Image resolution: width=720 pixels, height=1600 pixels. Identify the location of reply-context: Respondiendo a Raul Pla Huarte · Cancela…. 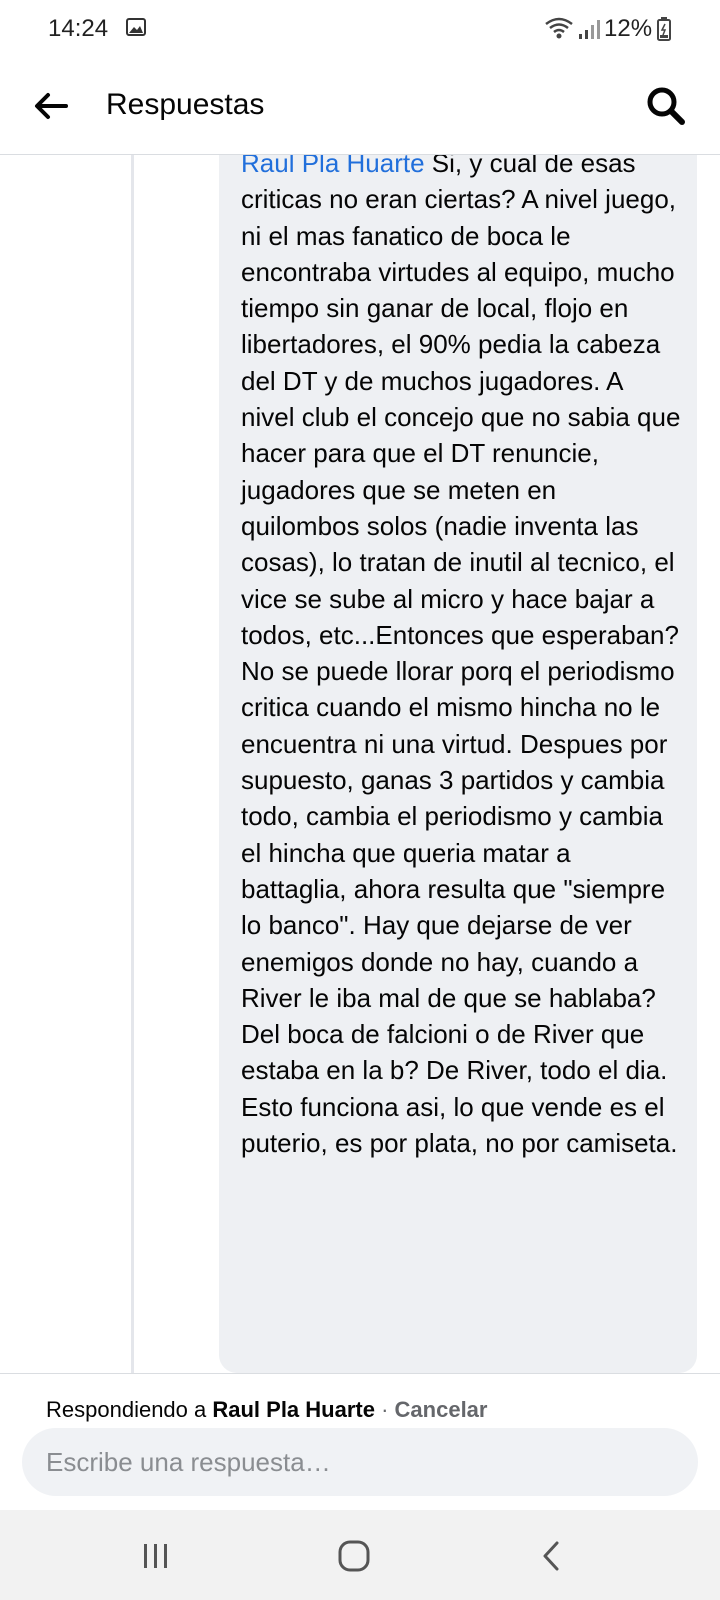
(266, 1410).